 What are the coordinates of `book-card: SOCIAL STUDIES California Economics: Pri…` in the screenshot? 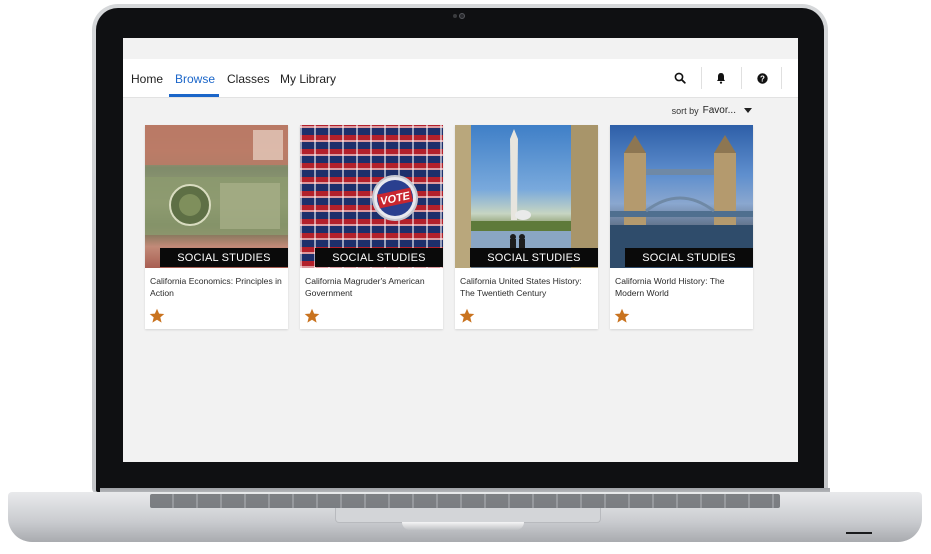 It's located at (216, 227).